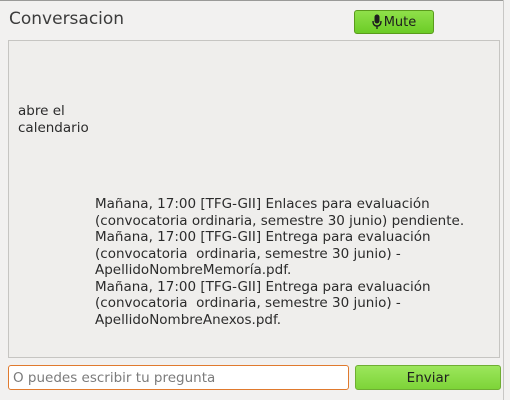  What do you see at coordinates (400, 22) in the screenshot?
I see `mute-button-label: Mute` at bounding box center [400, 22].